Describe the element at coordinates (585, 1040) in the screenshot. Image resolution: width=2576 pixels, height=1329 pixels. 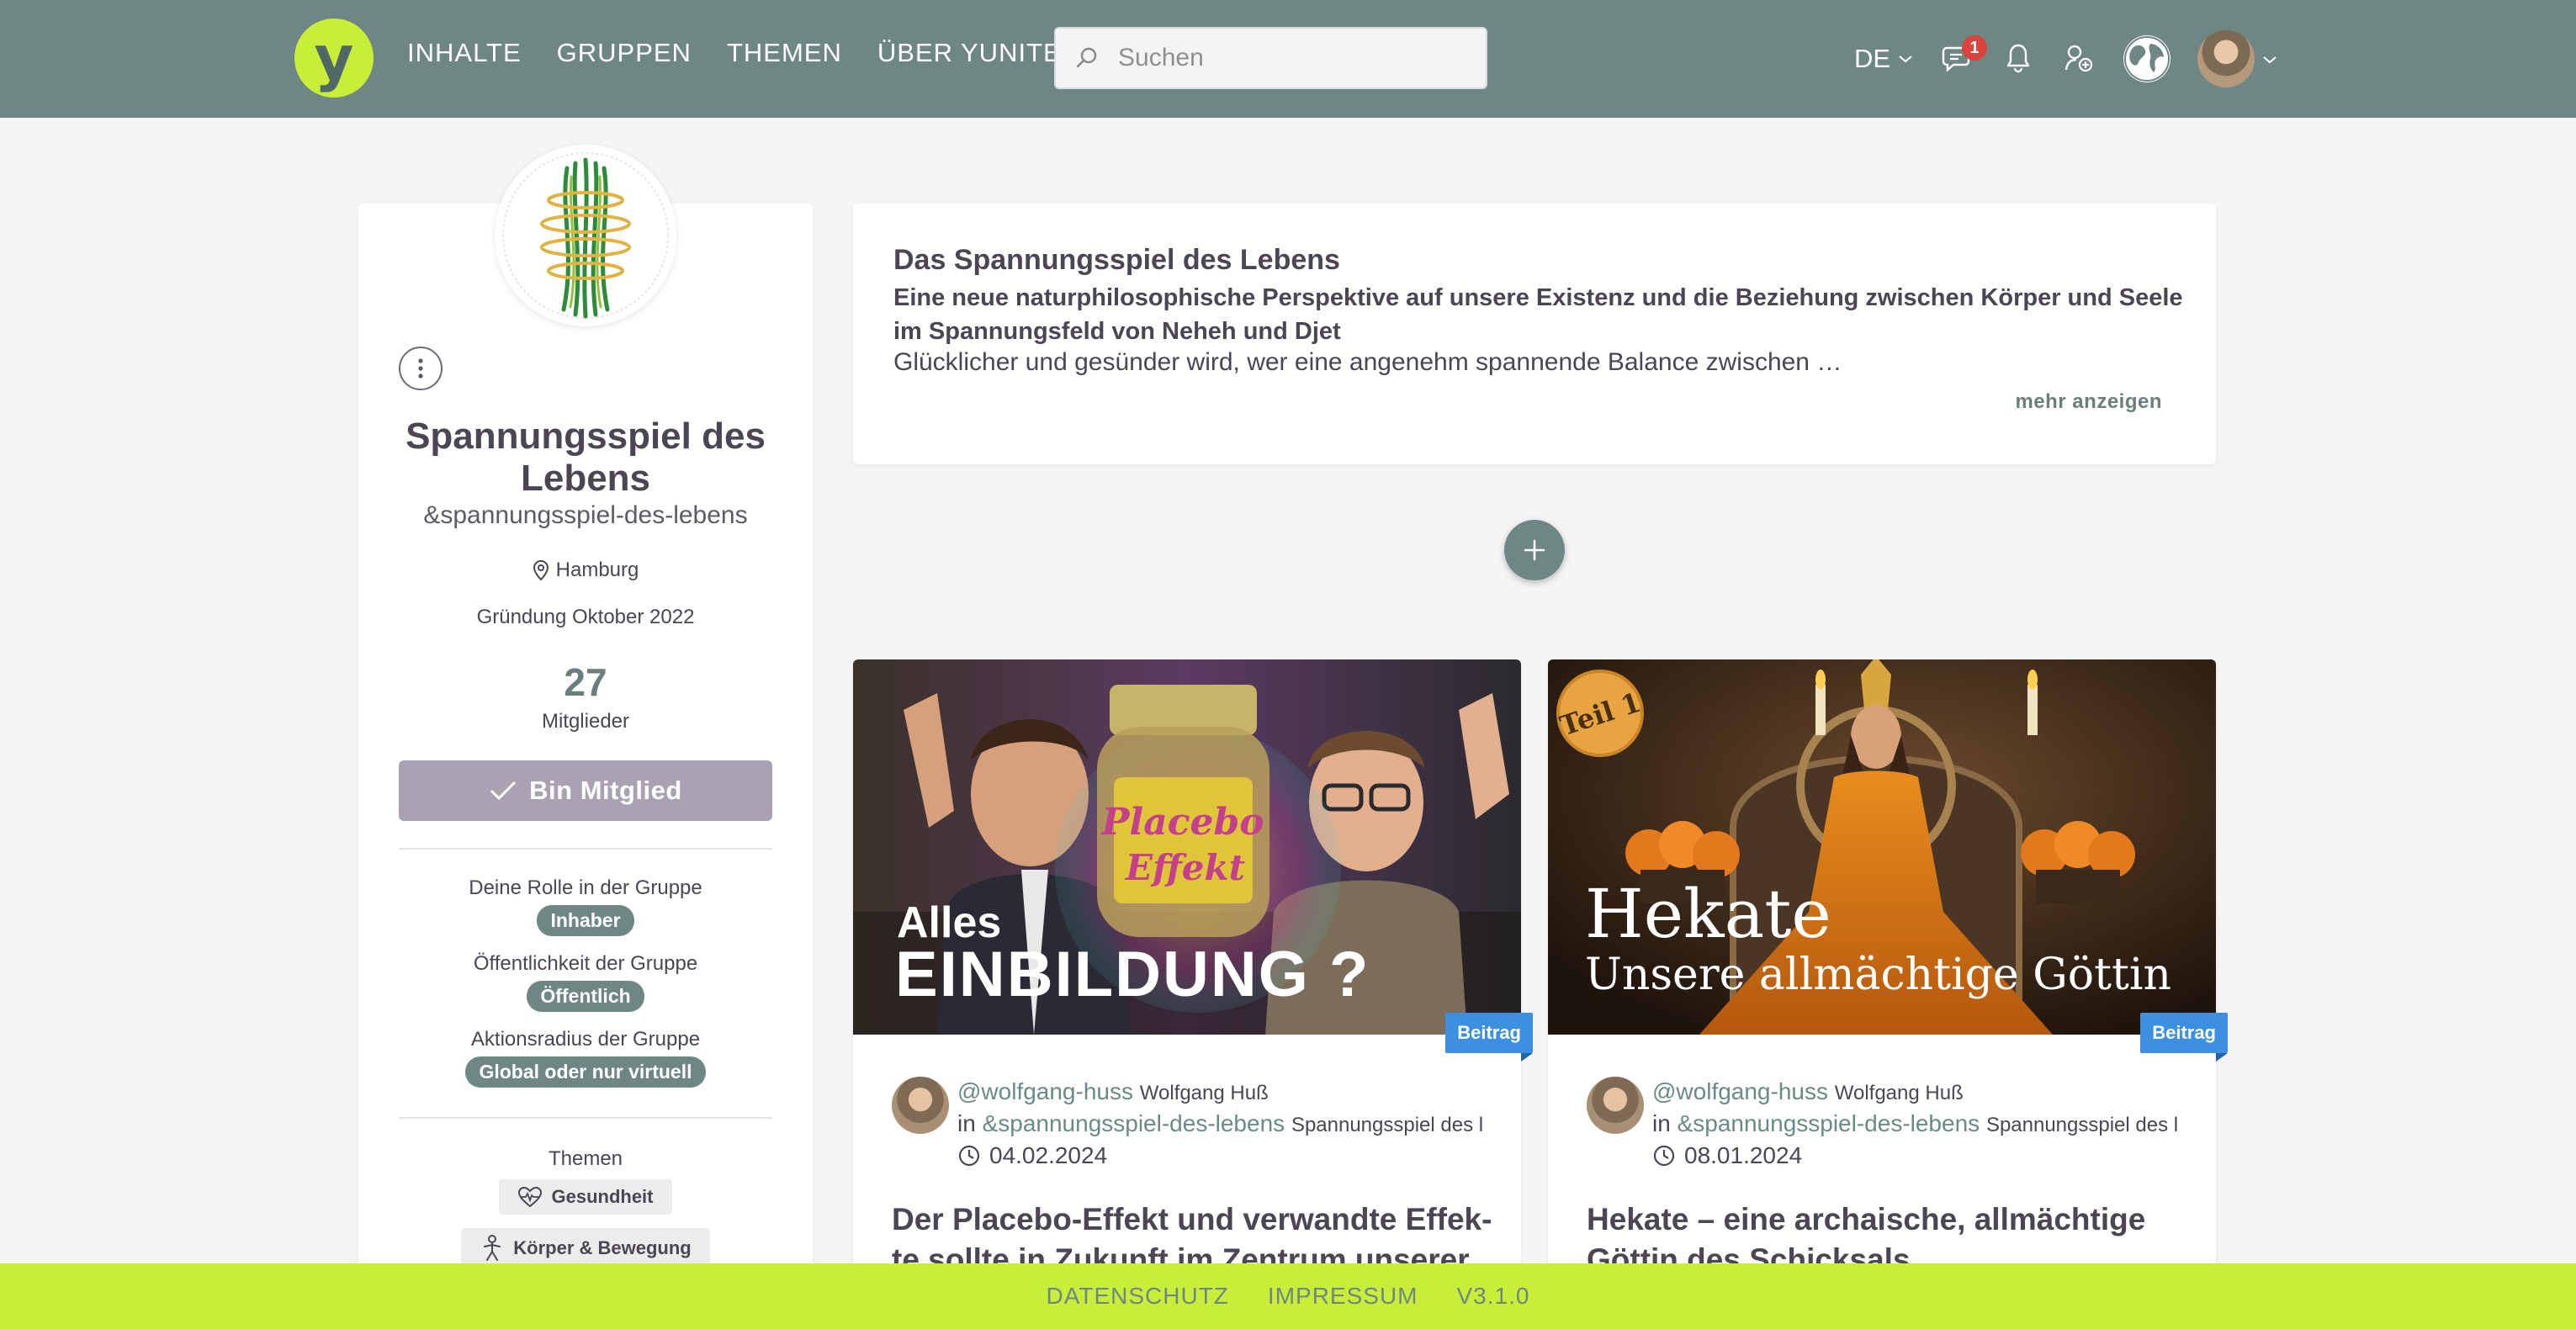
I see `radius-label: Aktionsradius der Gruppe` at that location.